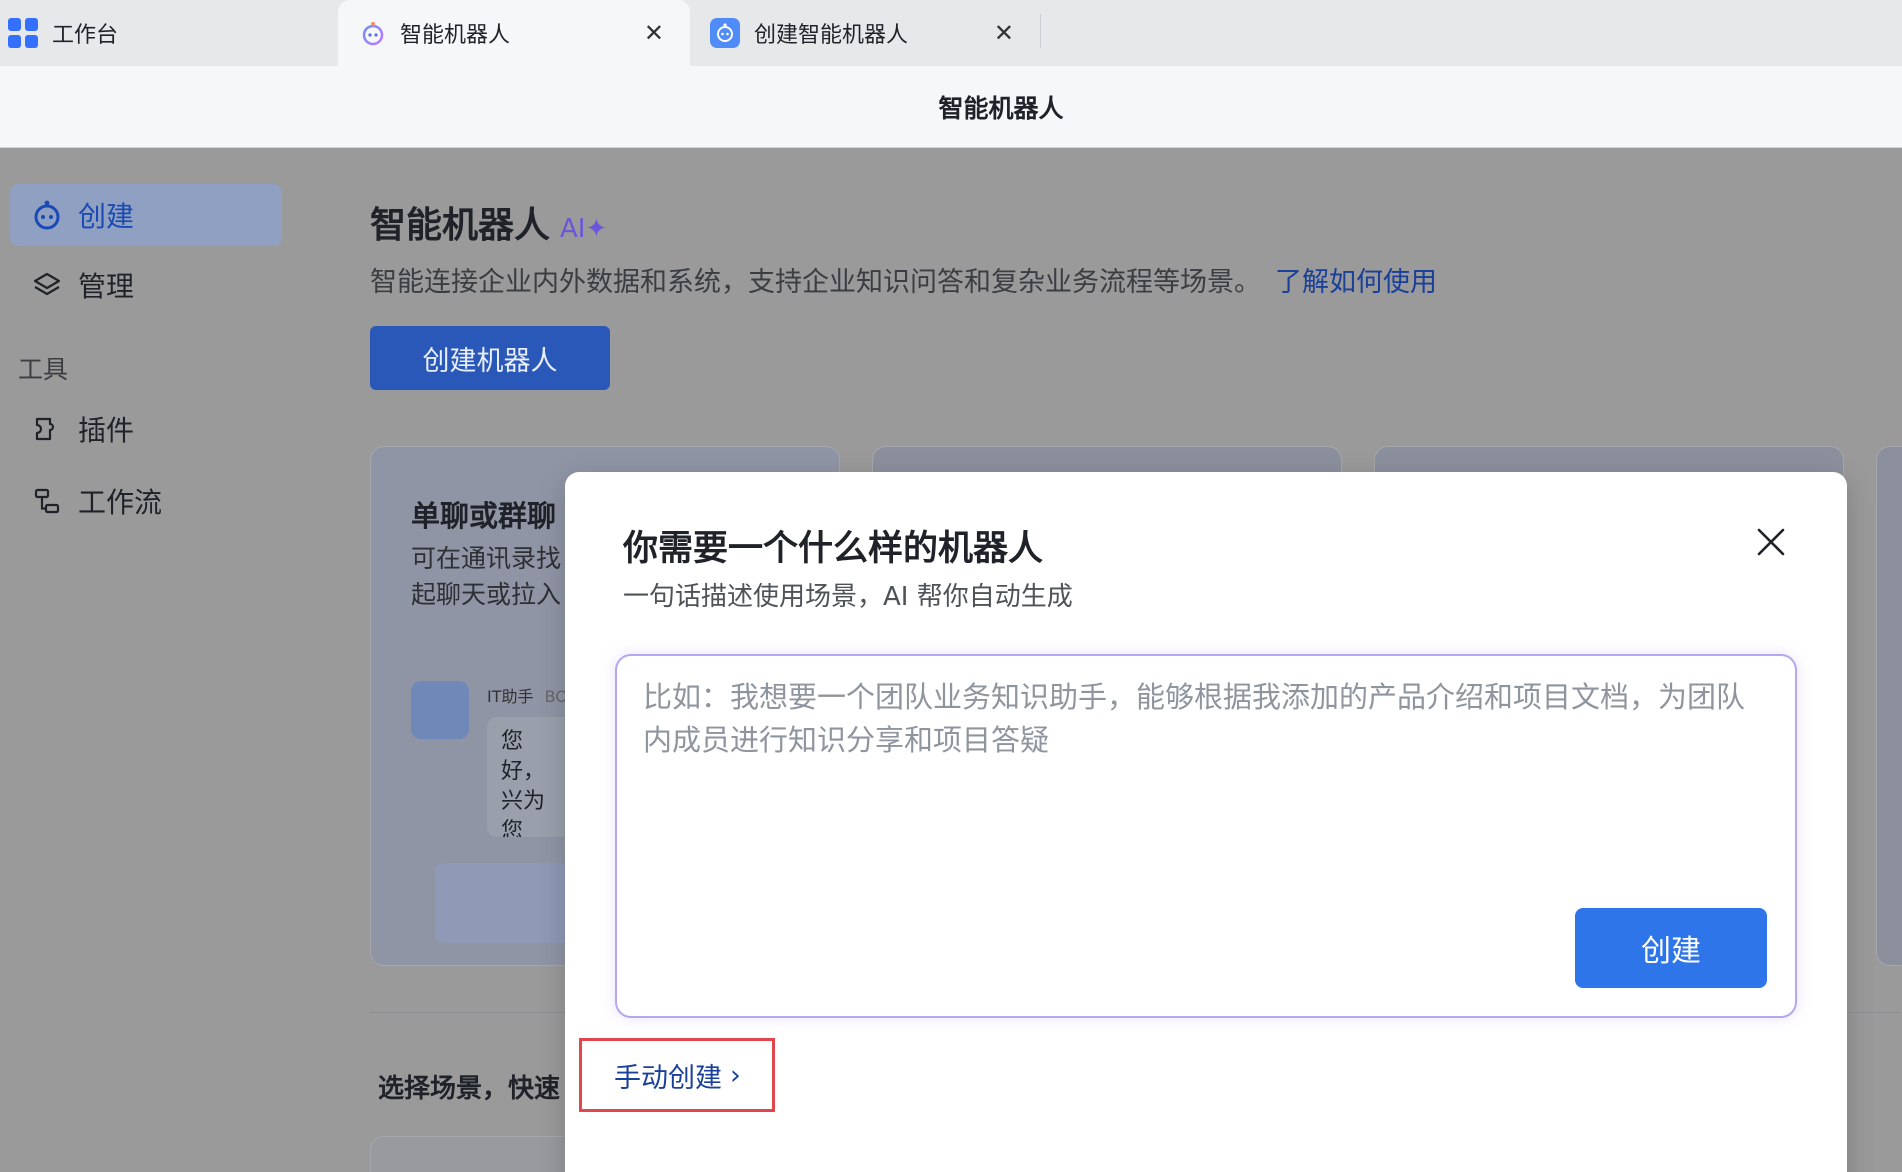 Image resolution: width=1902 pixels, height=1172 pixels. What do you see at coordinates (486, 576) in the screenshot?
I see `card-description: 可在通讯录找起聊天或拉入` at bounding box center [486, 576].